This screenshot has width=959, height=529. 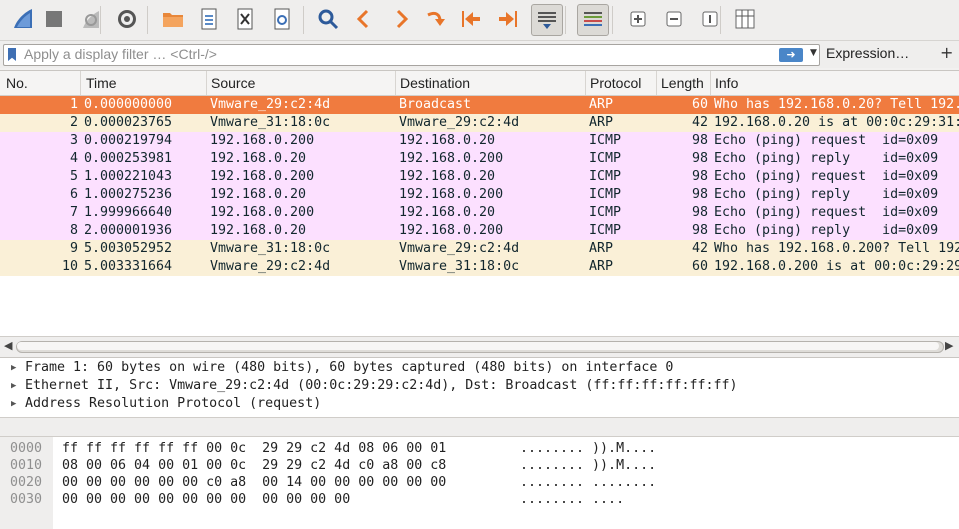 What do you see at coordinates (128, 248) in the screenshot?
I see `packet-cell-time: 5.003052952` at bounding box center [128, 248].